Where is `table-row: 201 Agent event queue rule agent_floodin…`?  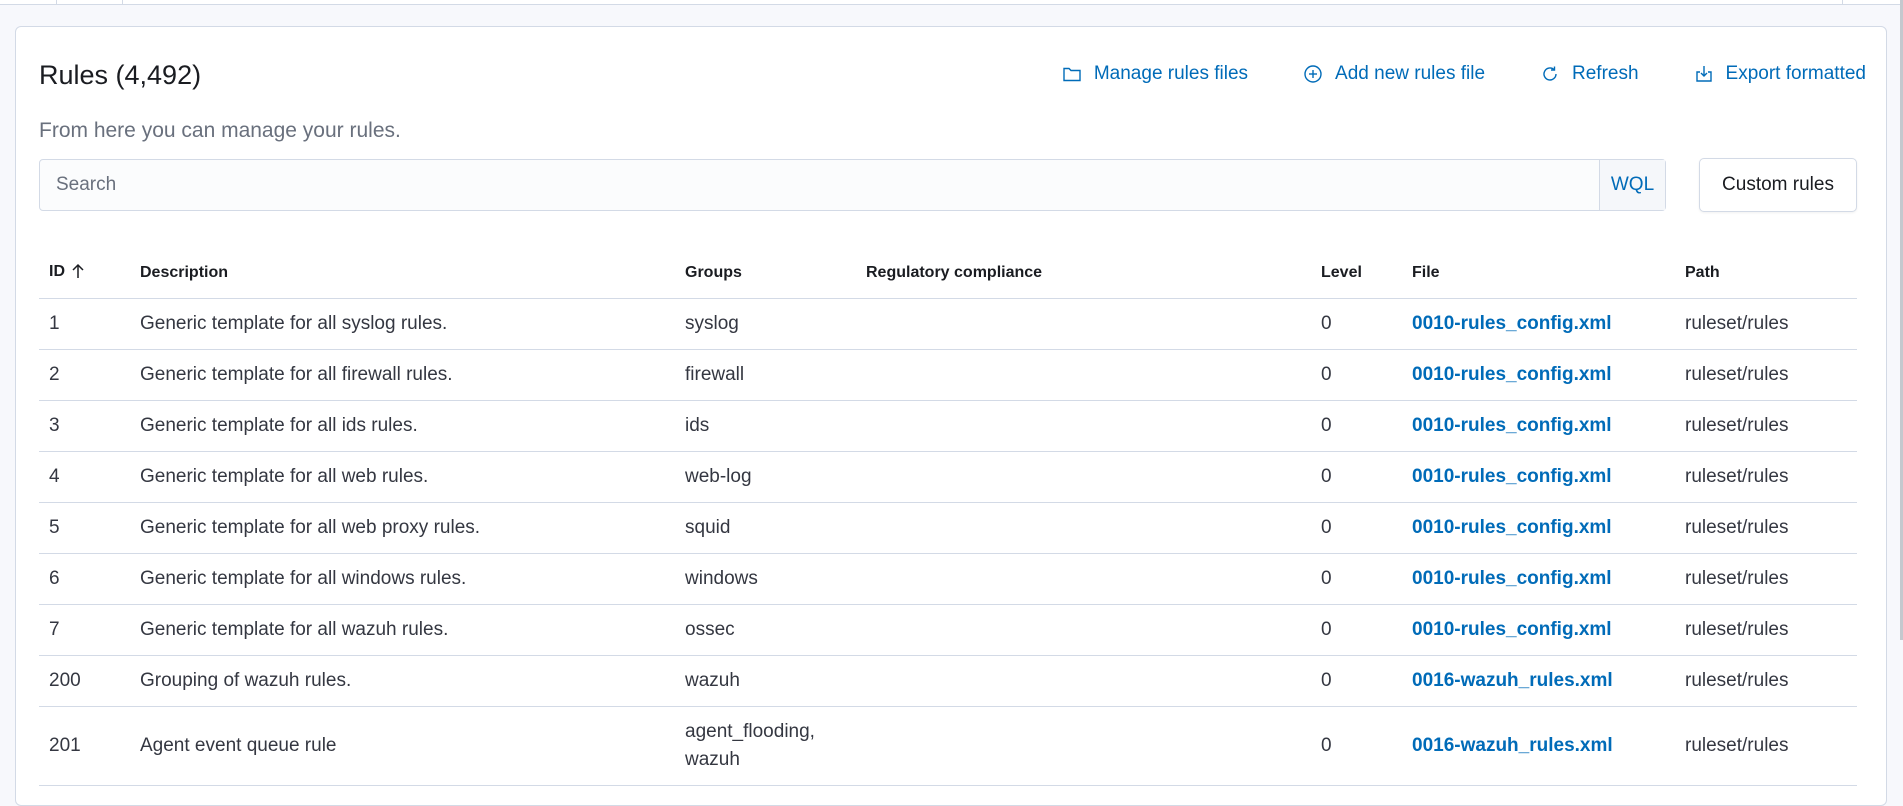 table-row: 201 Agent event queue rule agent_floodin… is located at coordinates (948, 746).